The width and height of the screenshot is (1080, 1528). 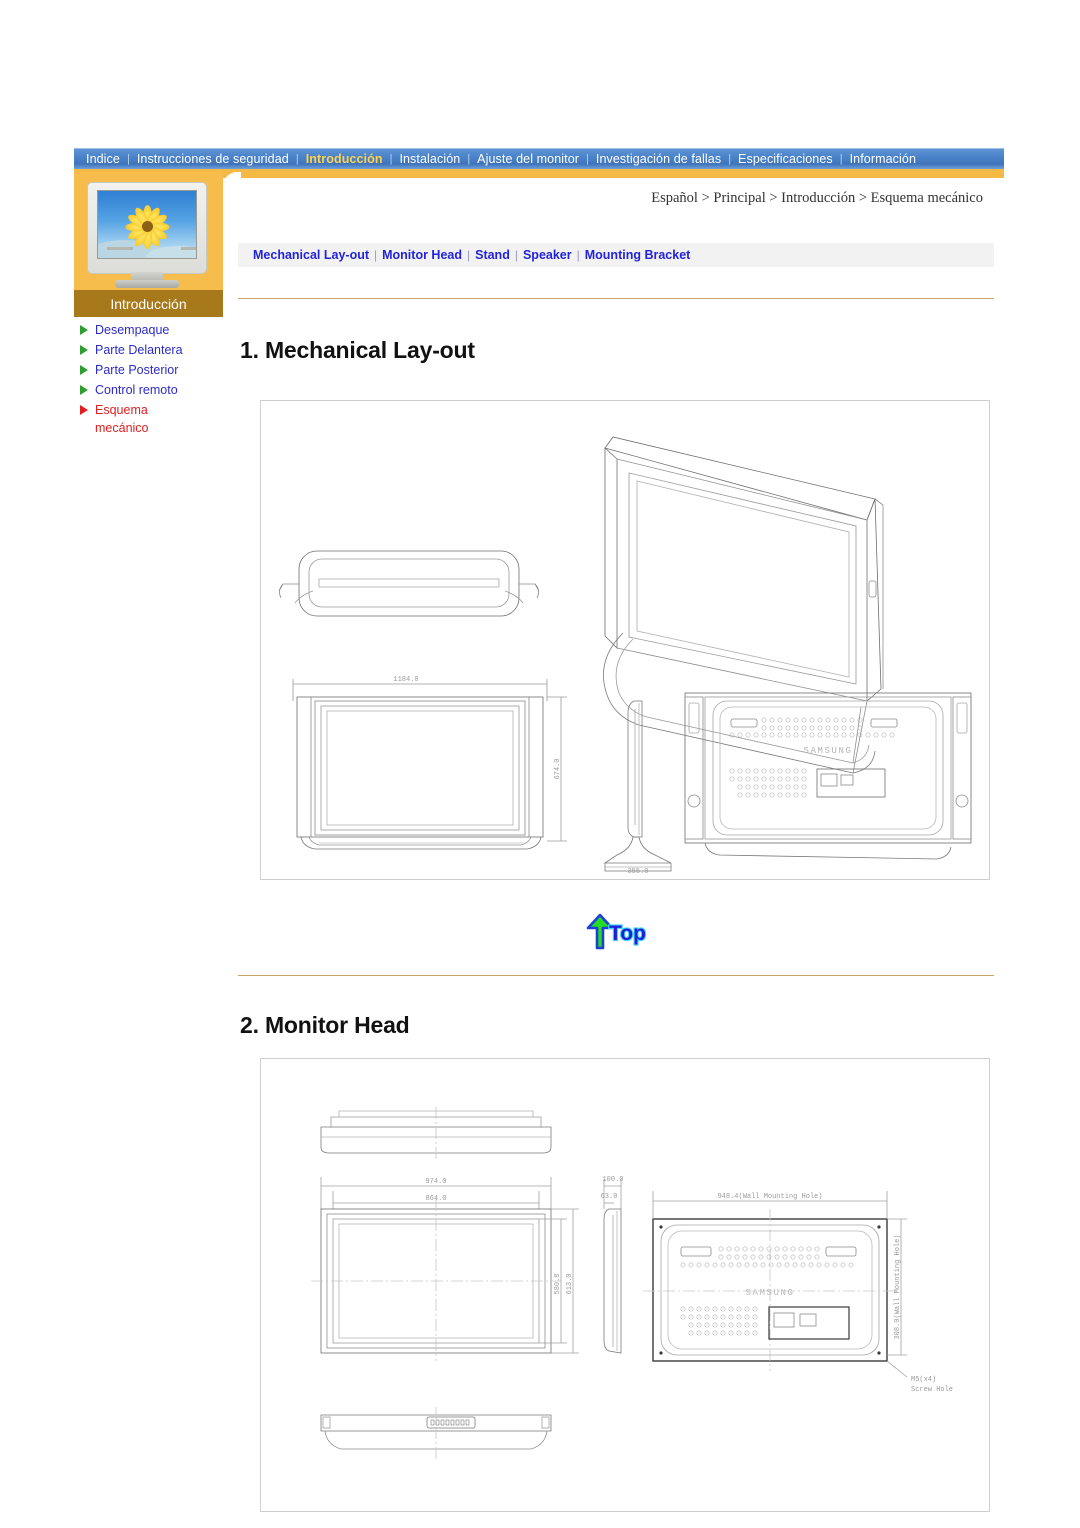 I want to click on subnav-link-monitor-head: Monitor Head, so click(x=422, y=255).